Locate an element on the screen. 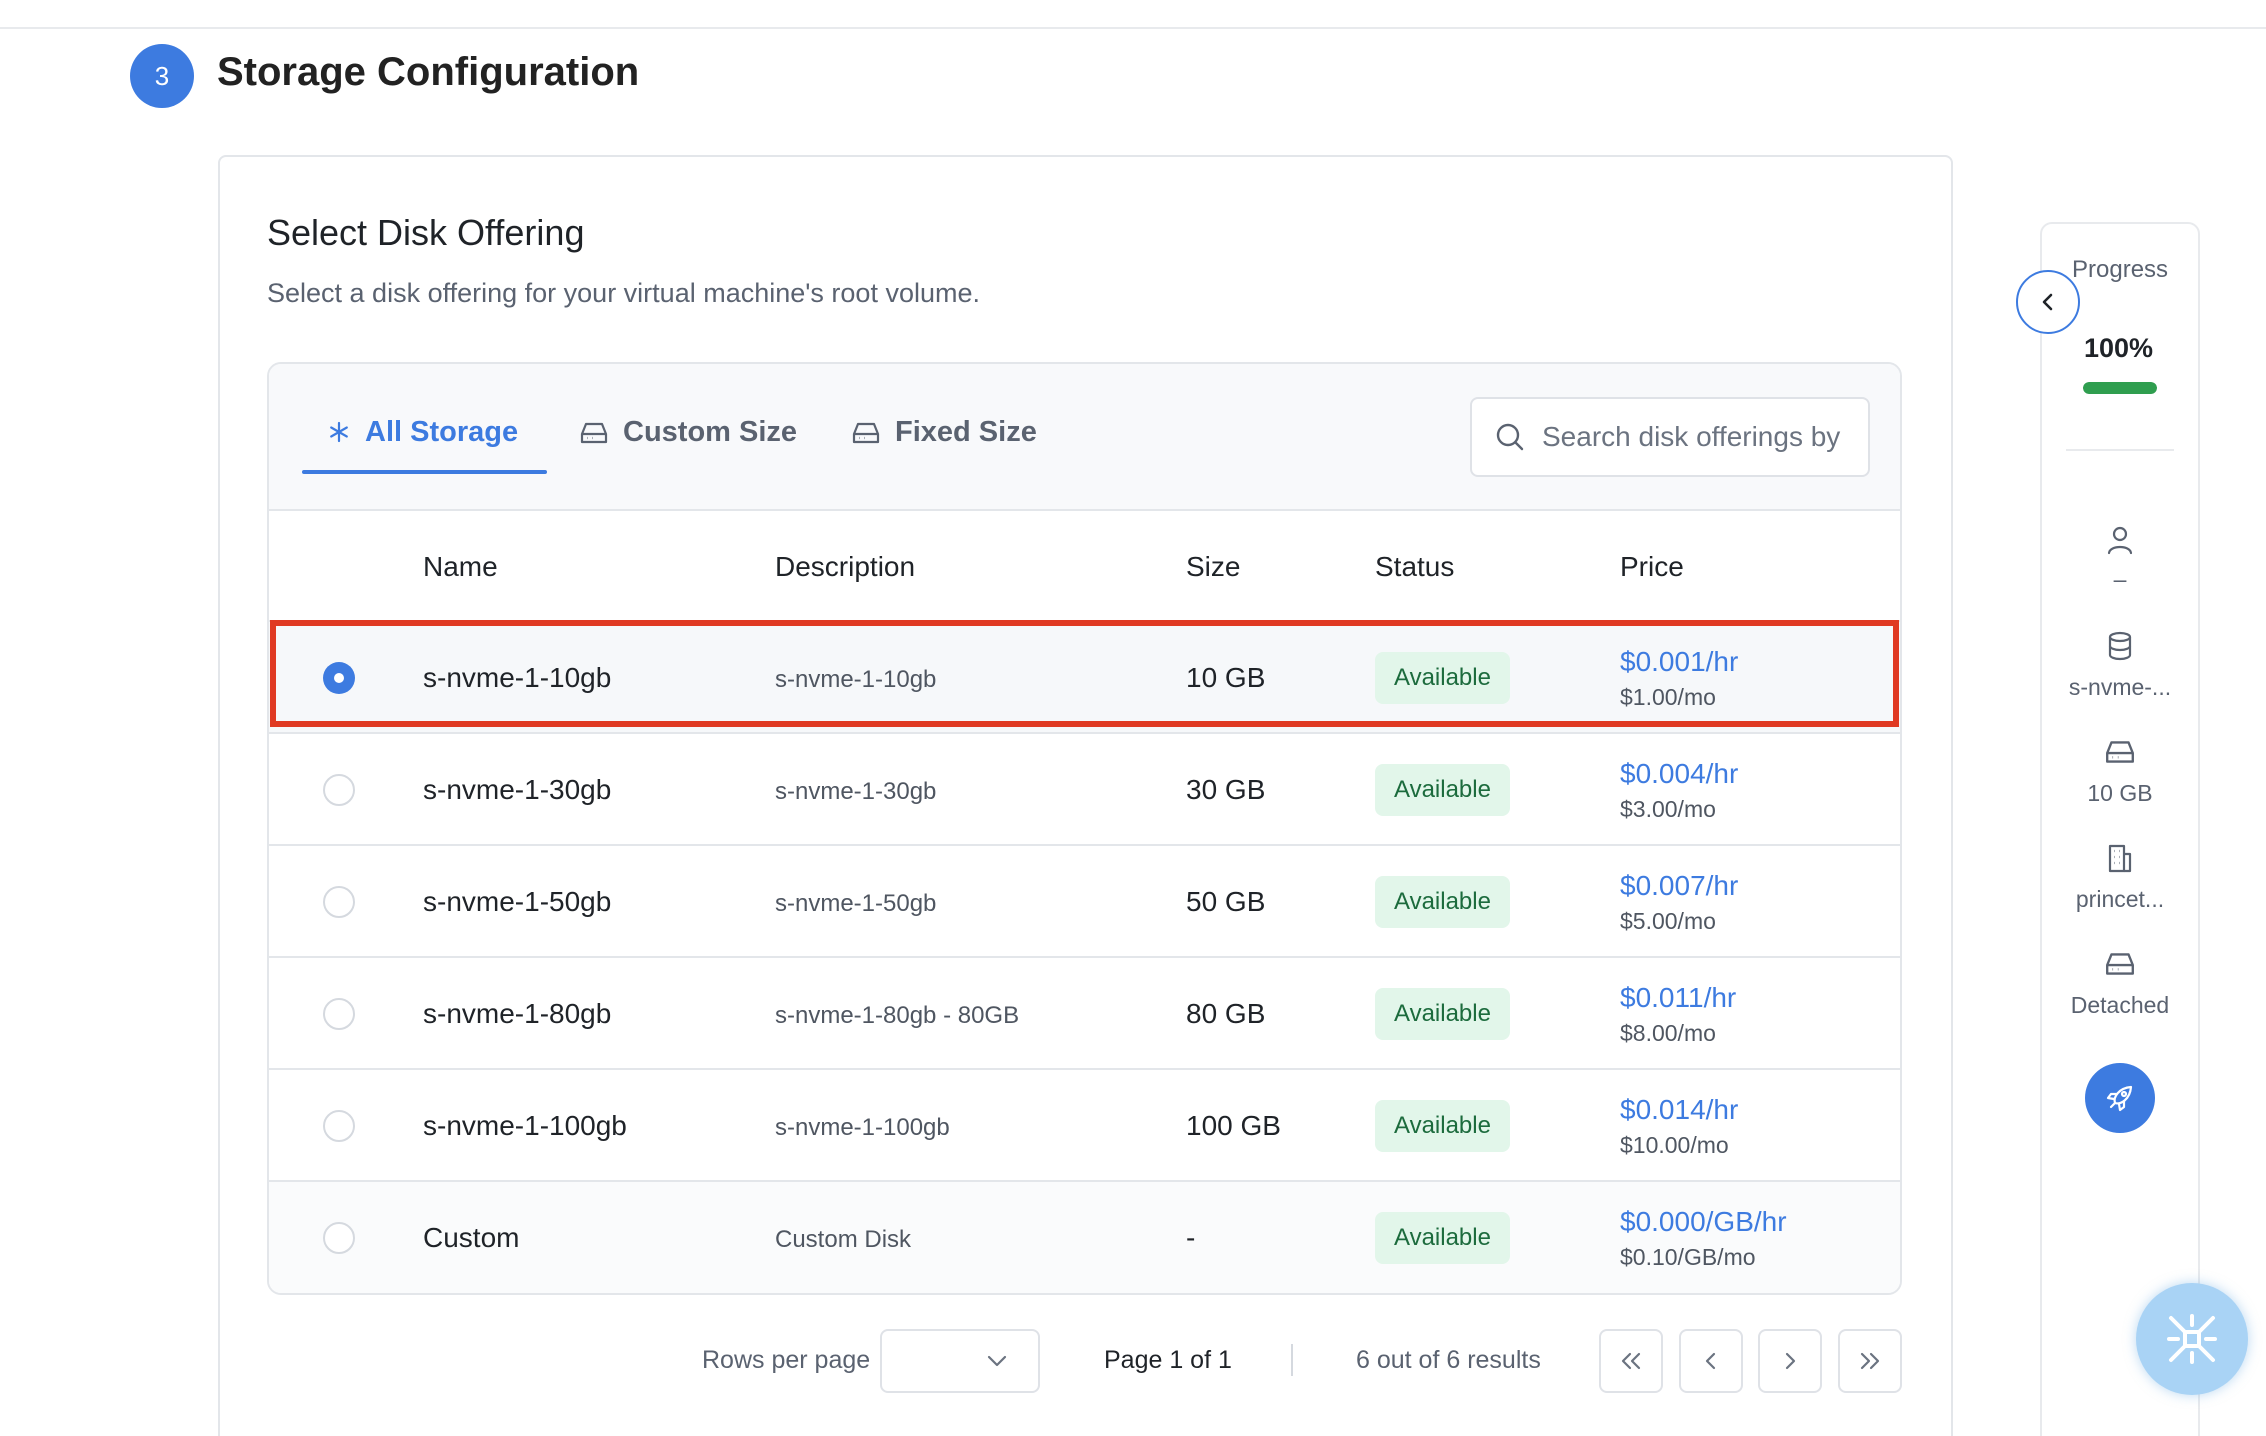 The height and width of the screenshot is (1436, 2266). previous-page-button is located at coordinates (1711, 1361).